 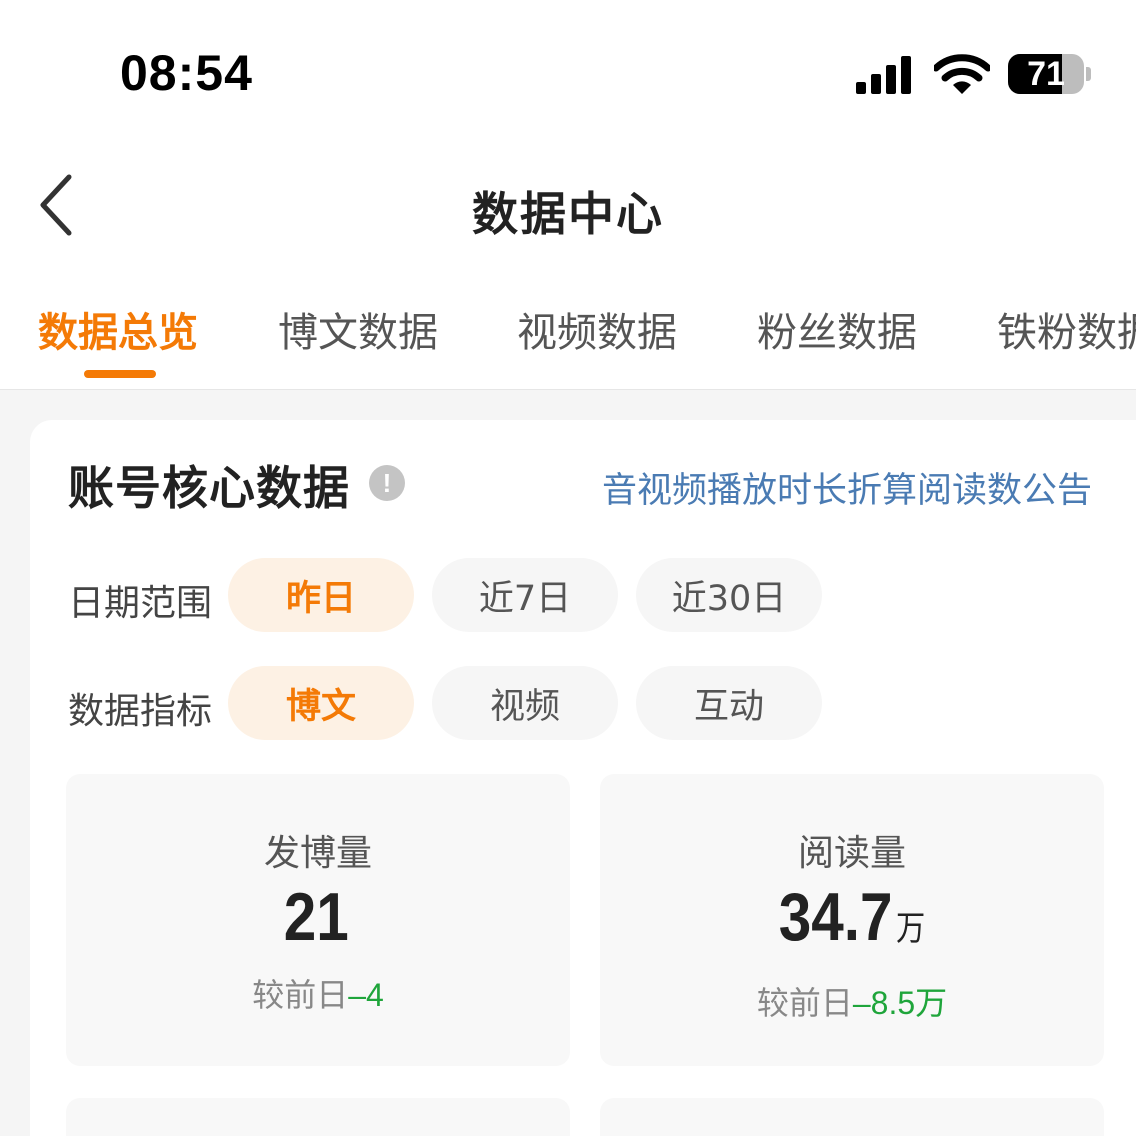 What do you see at coordinates (852, 1117) in the screenshot?
I see `stat-card-next-right` at bounding box center [852, 1117].